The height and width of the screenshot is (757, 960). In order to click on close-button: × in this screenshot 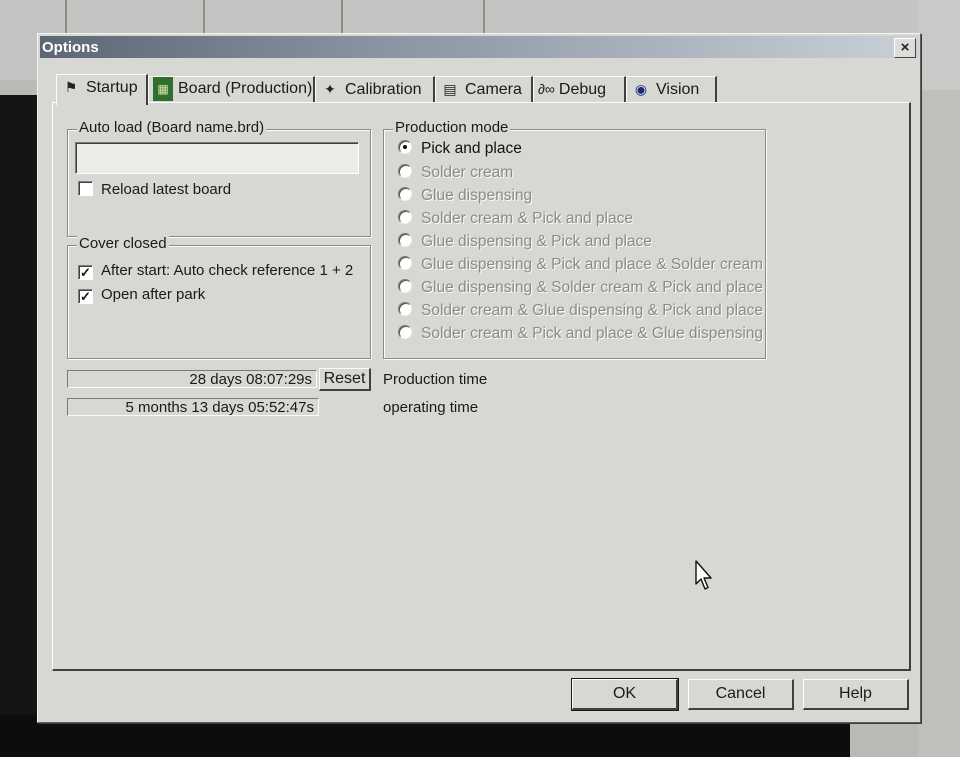, I will do `click(905, 48)`.